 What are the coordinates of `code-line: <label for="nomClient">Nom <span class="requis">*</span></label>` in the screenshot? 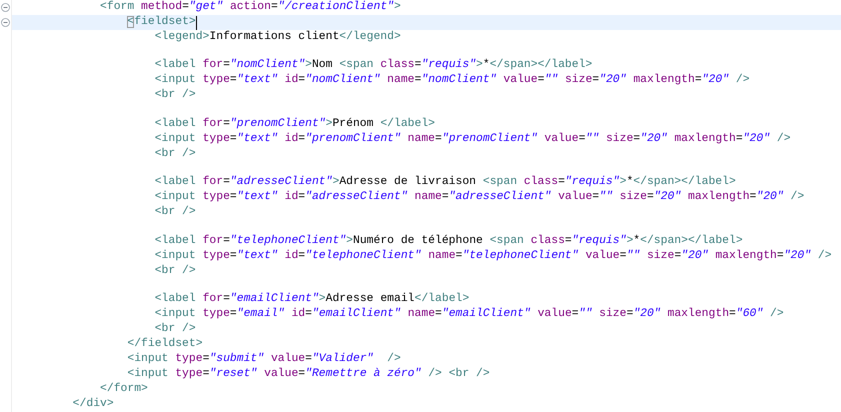 It's located at (373, 66).